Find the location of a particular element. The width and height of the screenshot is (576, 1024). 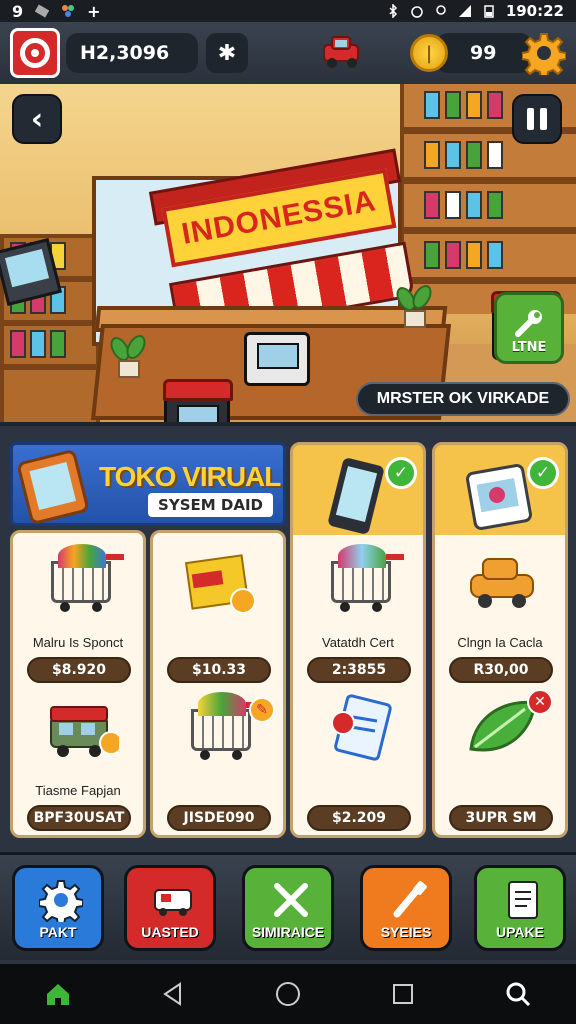

mission-button: MRSTER OK VIRKADE is located at coordinates (463, 399).